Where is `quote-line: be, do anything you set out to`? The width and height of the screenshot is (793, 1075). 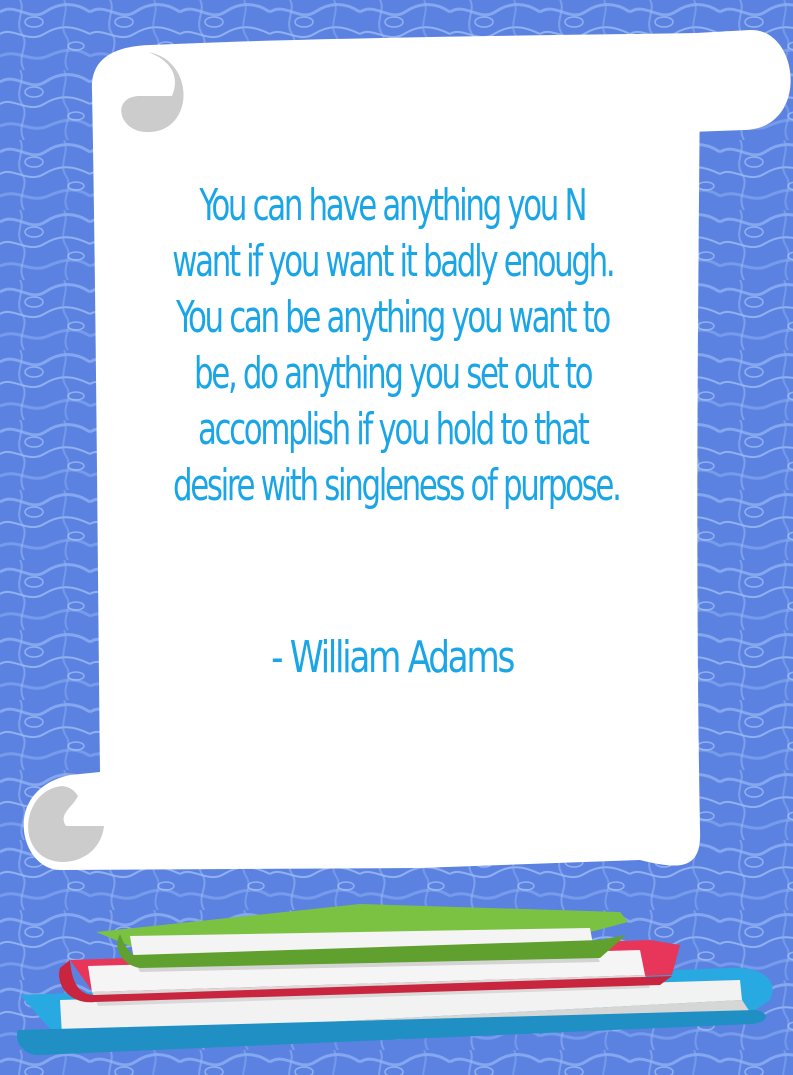 quote-line: be, do anything you set out to is located at coordinates (393, 373).